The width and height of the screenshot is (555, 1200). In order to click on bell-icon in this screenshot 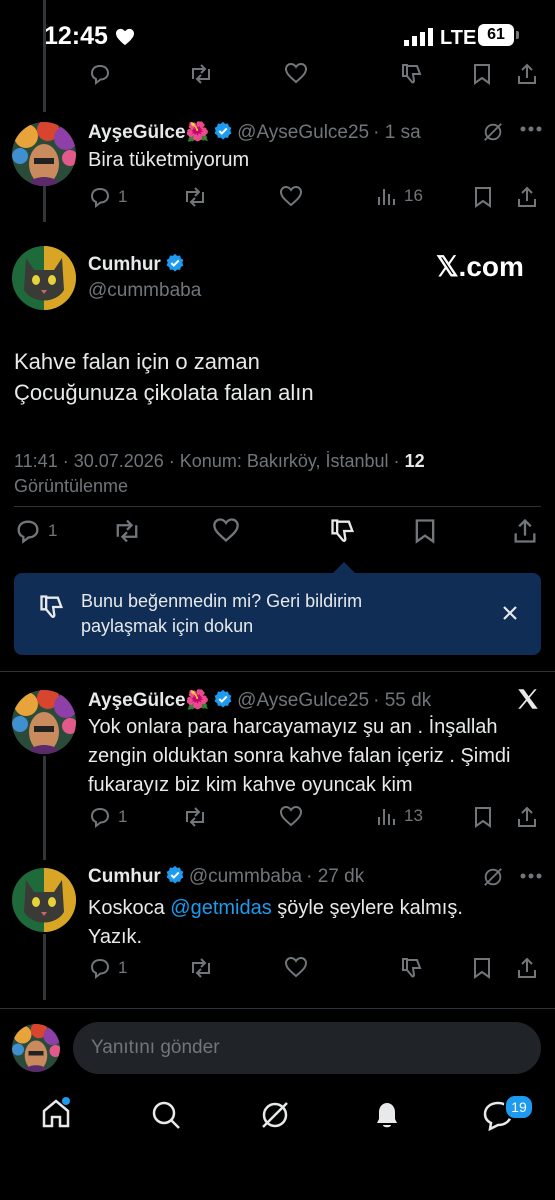, I will do `click(387, 1115)`.